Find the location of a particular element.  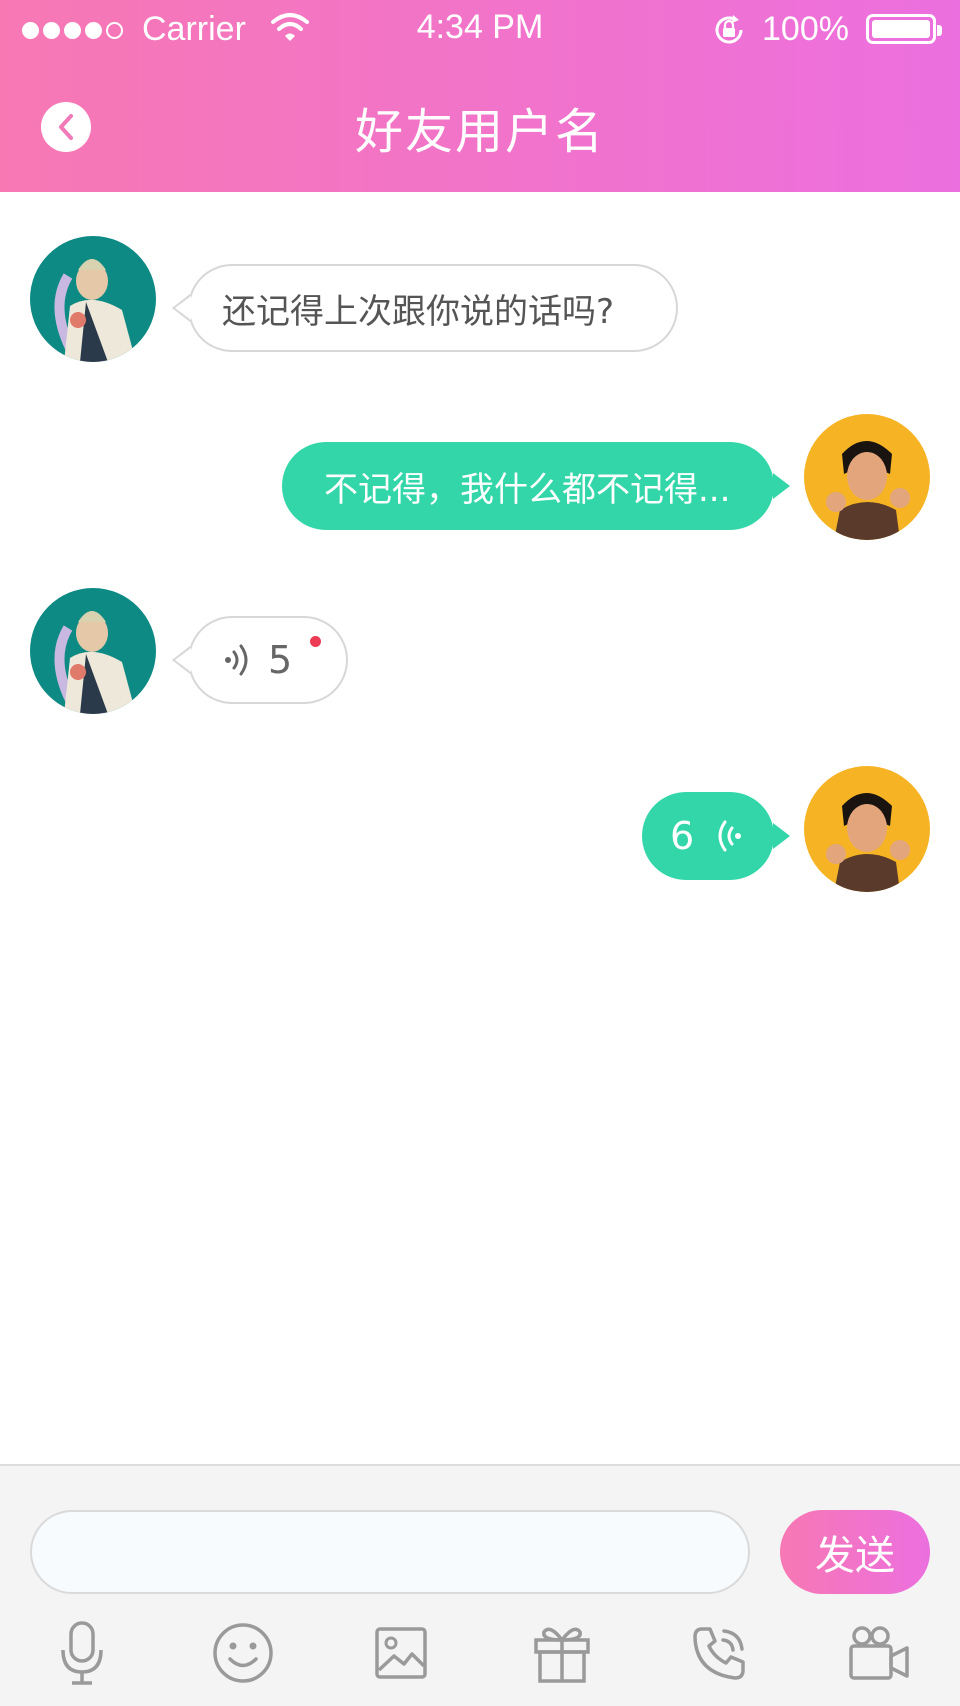

page-title: 好友用户名 is located at coordinates (479, 132).